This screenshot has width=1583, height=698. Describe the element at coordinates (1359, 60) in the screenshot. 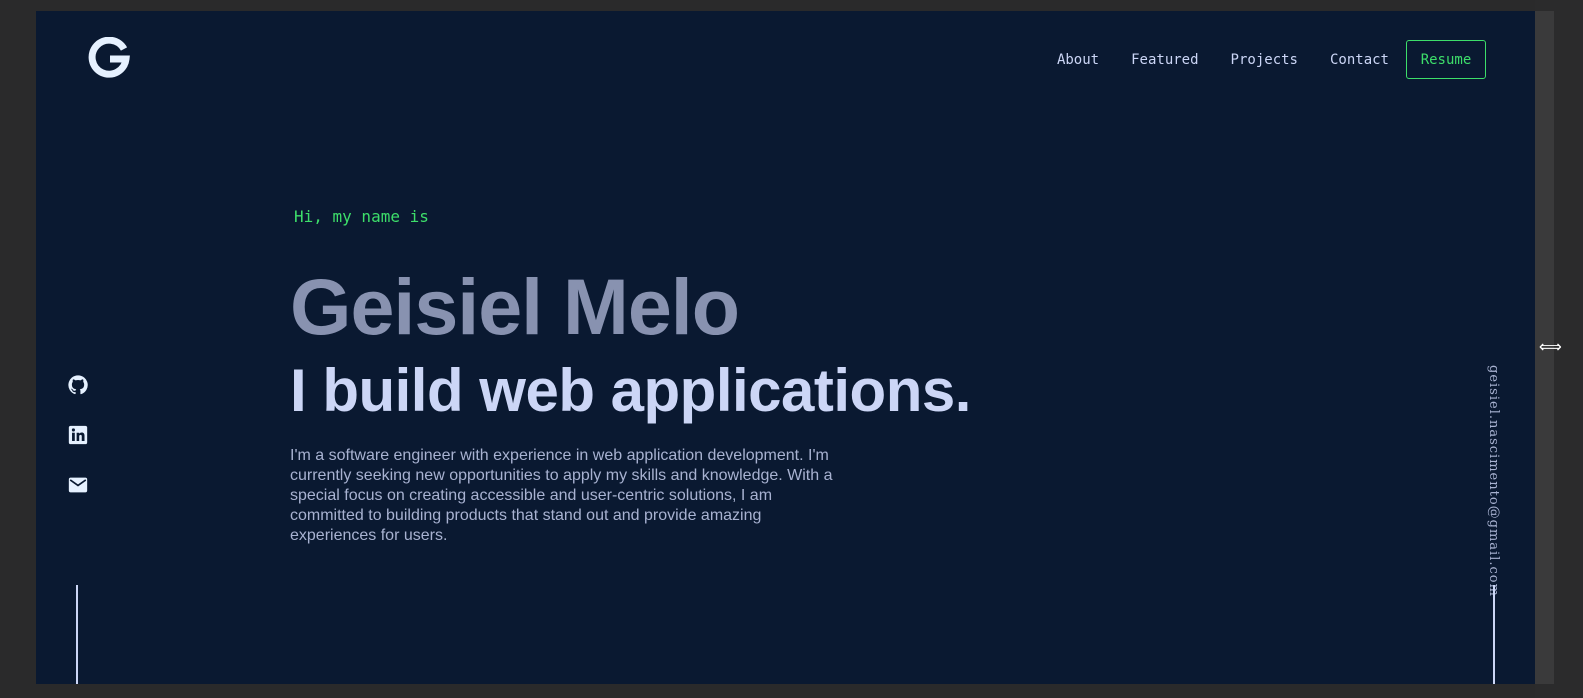

I see `nav-contact-link: Contact` at that location.